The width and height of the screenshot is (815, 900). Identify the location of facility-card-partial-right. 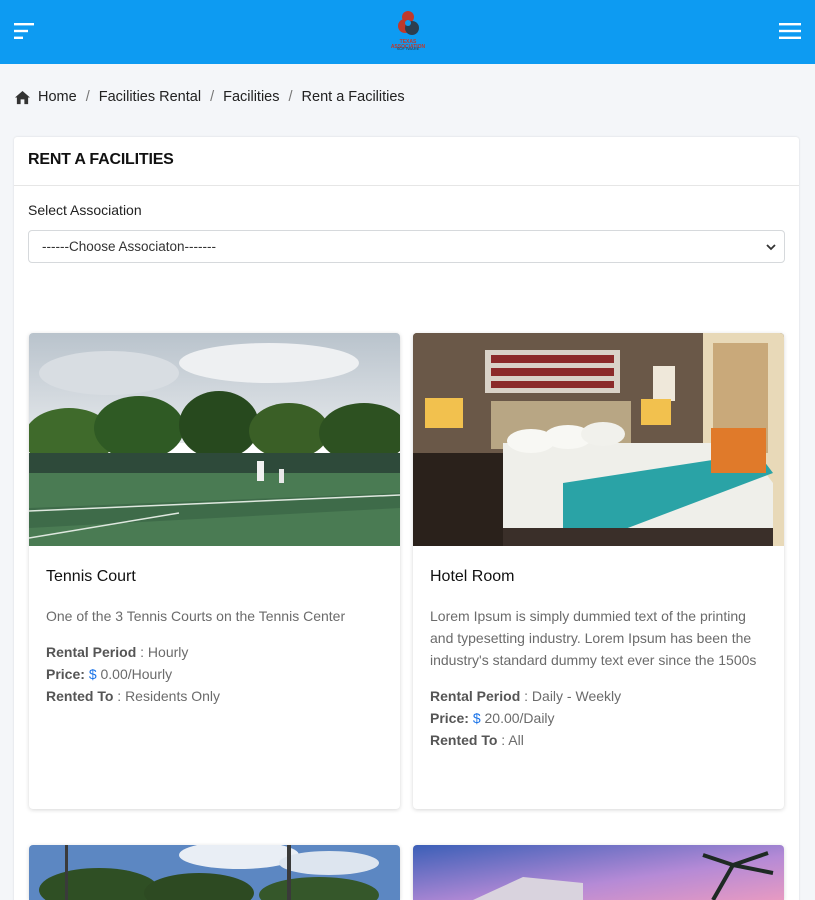
(598, 872).